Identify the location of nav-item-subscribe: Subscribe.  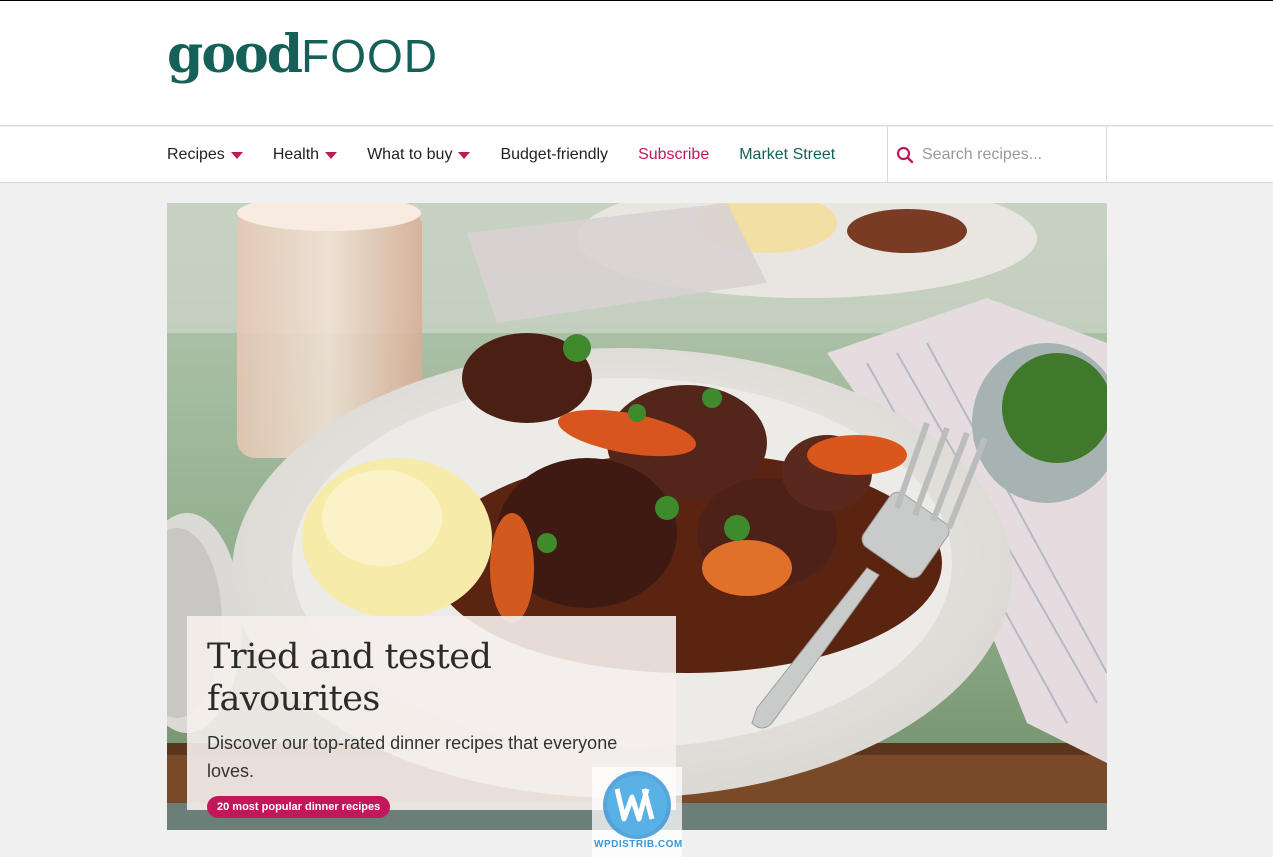
(673, 155).